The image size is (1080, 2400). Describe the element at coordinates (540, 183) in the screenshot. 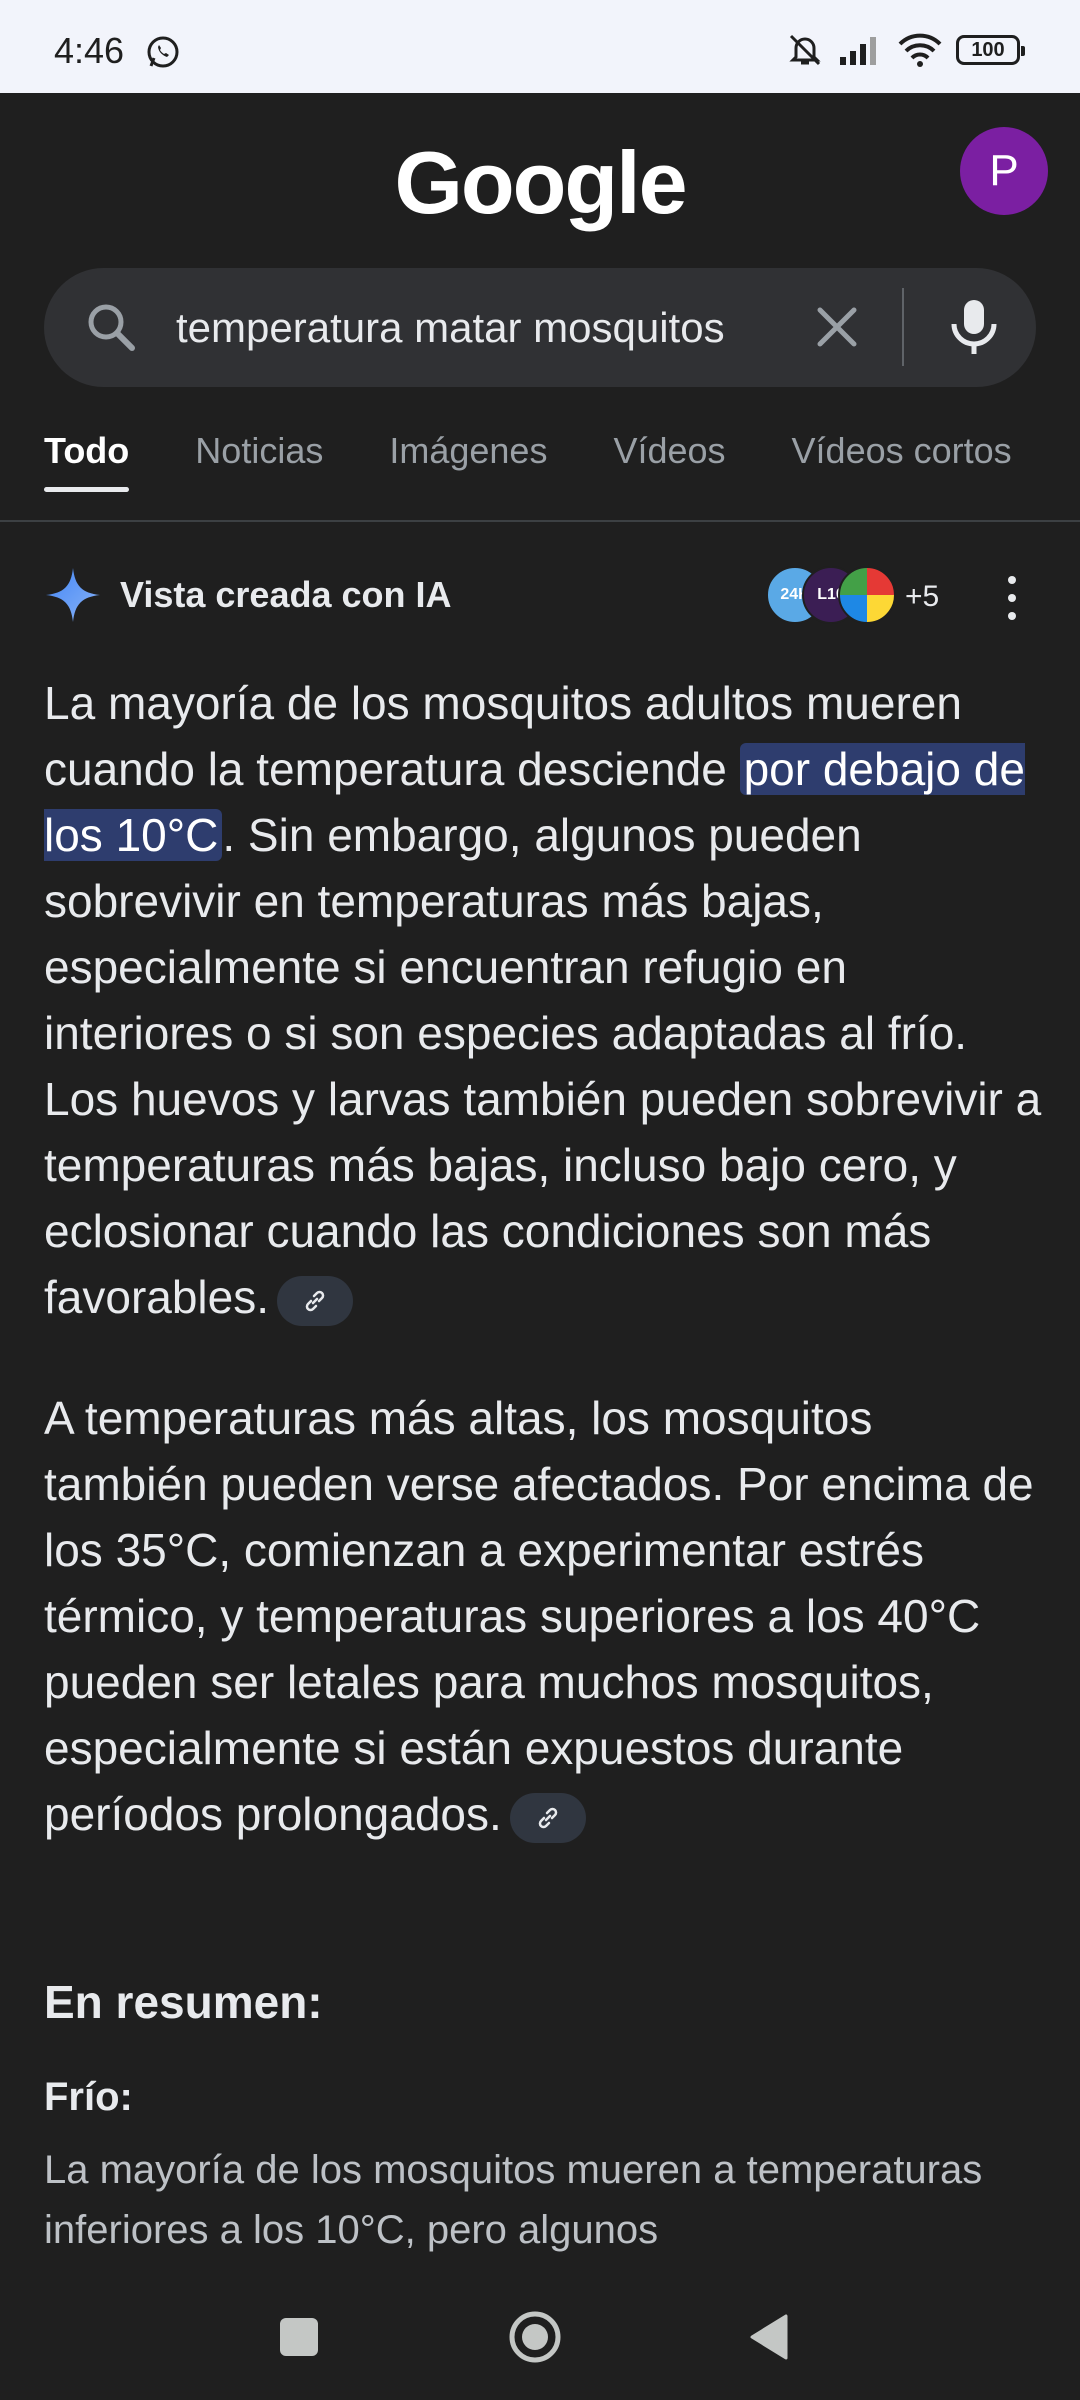

I see `google-logo: Google` at that location.